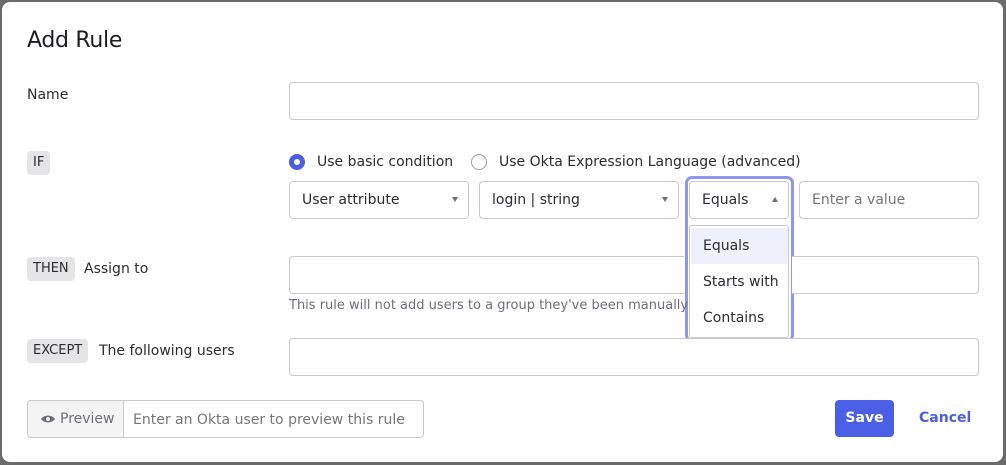 This screenshot has height=465, width=1006. Describe the element at coordinates (739, 246) in the screenshot. I see `operator-option-equals: Equals` at that location.